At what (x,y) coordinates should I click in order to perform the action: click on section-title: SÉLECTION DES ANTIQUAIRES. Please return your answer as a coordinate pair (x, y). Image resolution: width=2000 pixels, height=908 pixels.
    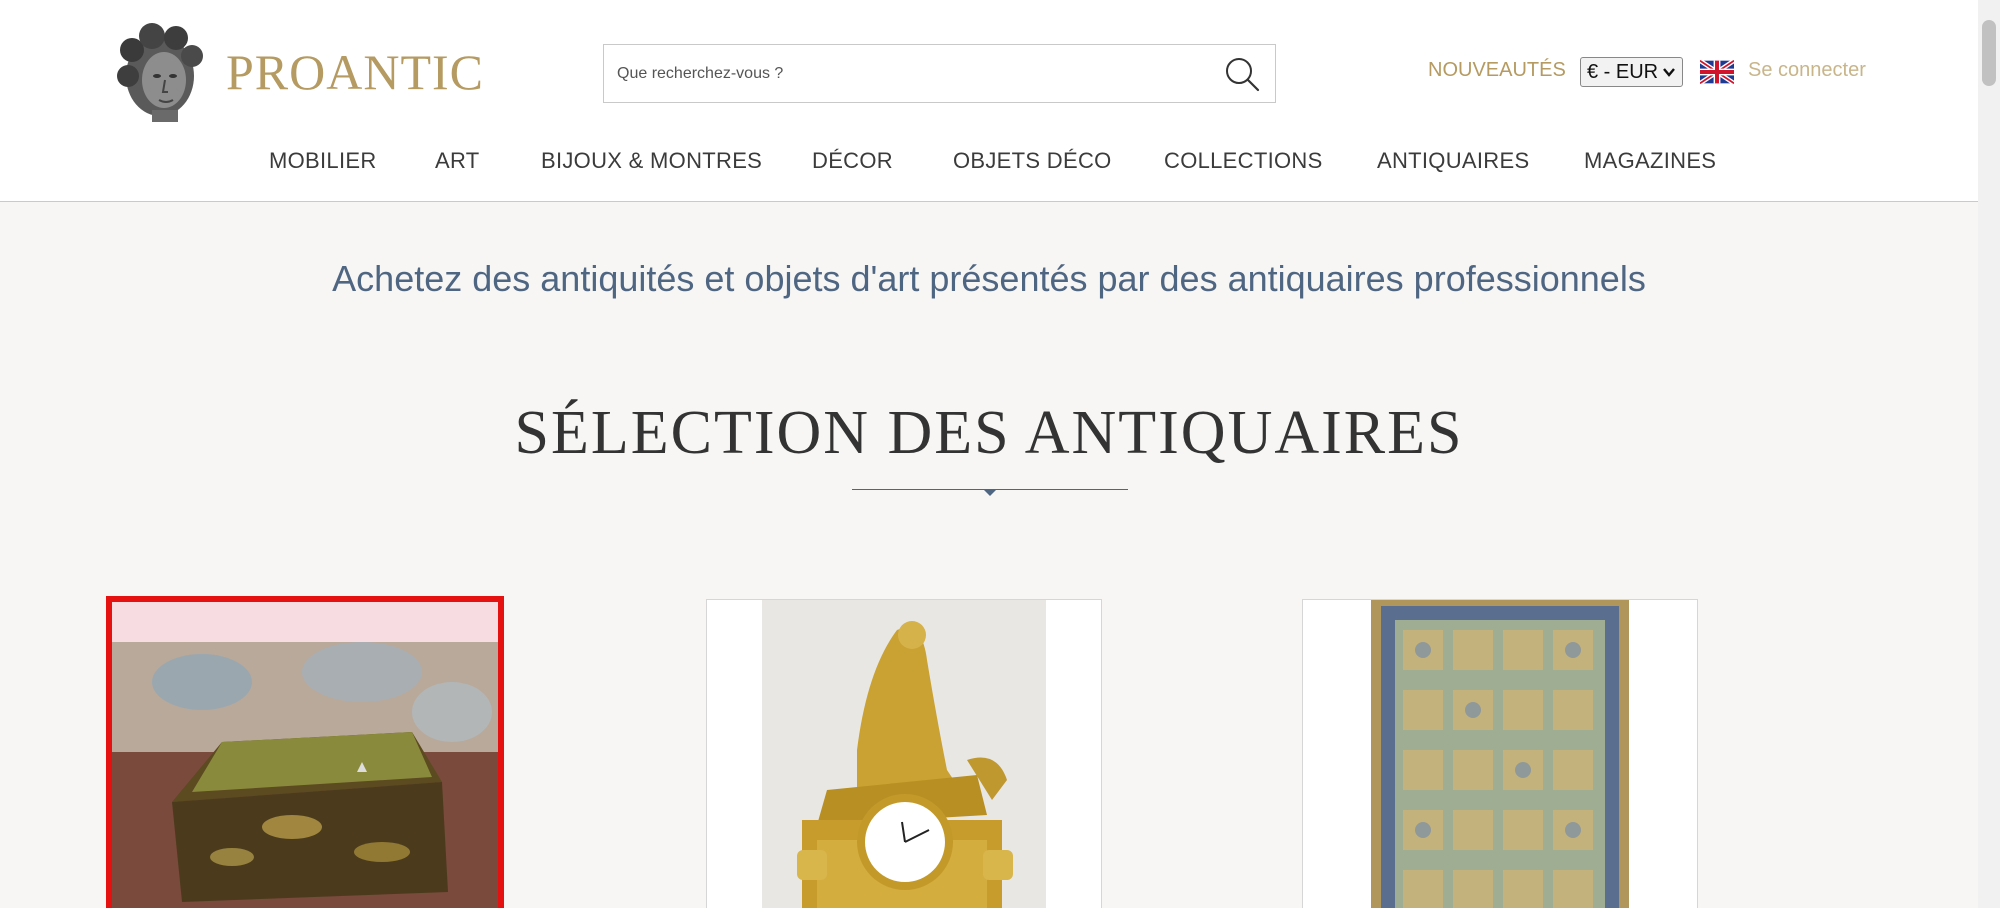
    Looking at the image, I should click on (989, 433).